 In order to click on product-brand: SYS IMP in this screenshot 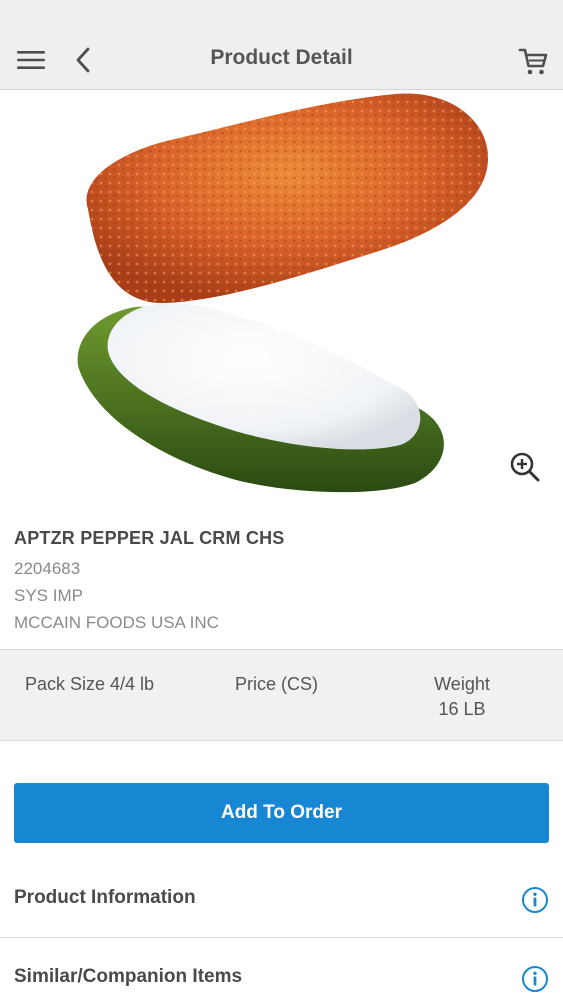, I will do `click(48, 595)`.